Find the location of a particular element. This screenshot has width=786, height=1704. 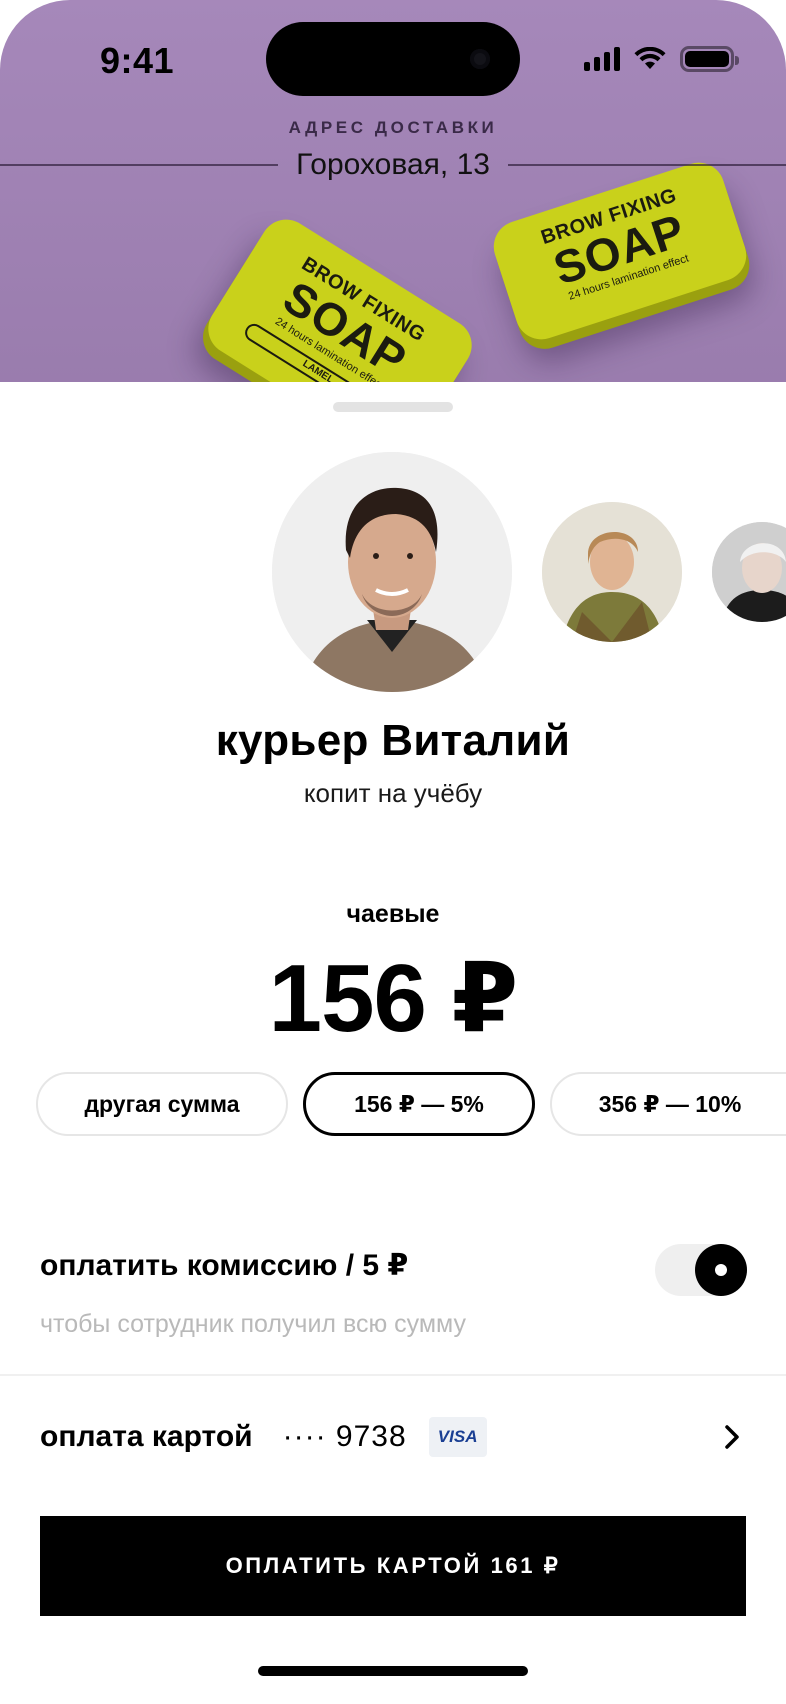

commission-title: оплатить комиссию / 5 ₽ is located at coordinates (224, 1265).